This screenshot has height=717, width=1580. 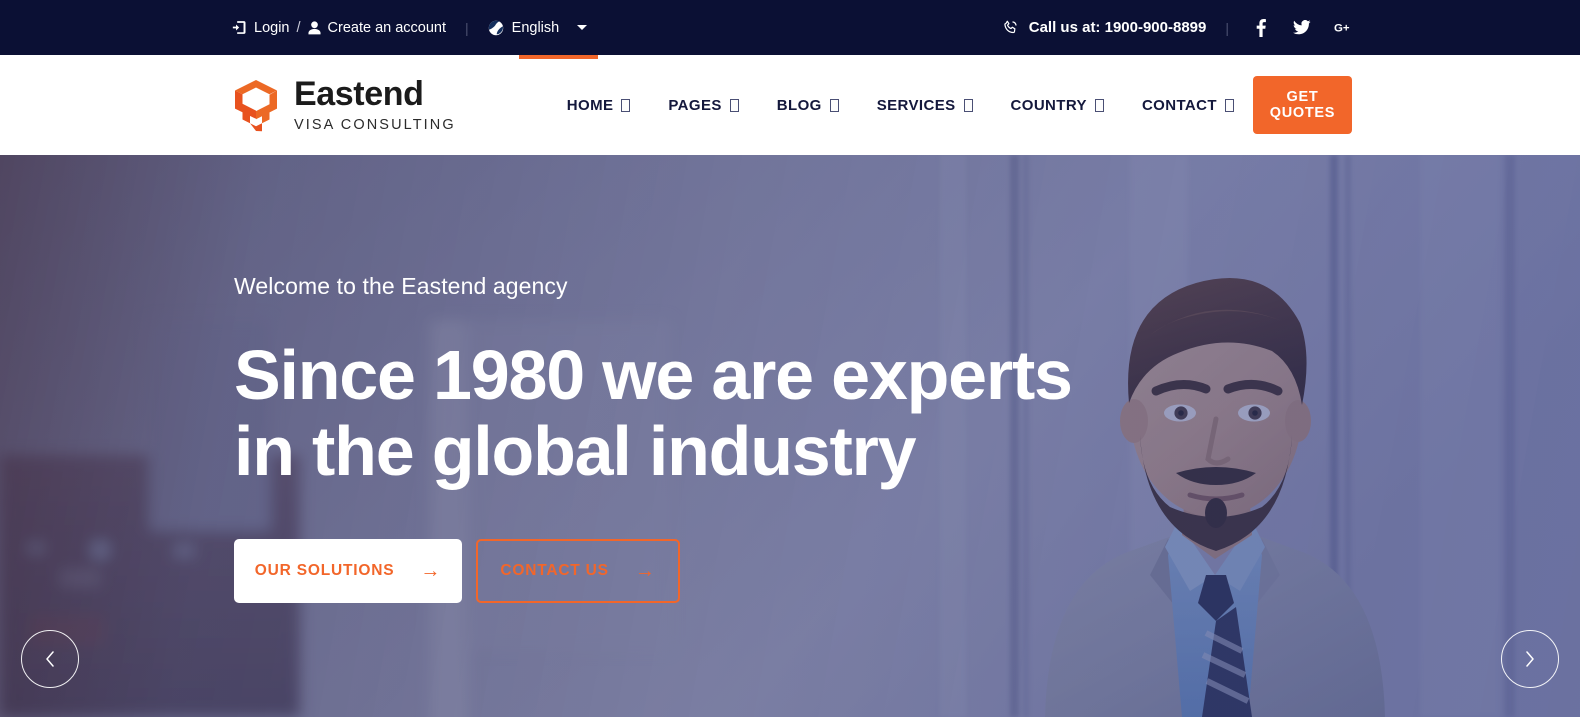 What do you see at coordinates (558, 57) in the screenshot?
I see `active-nav-indicator` at bounding box center [558, 57].